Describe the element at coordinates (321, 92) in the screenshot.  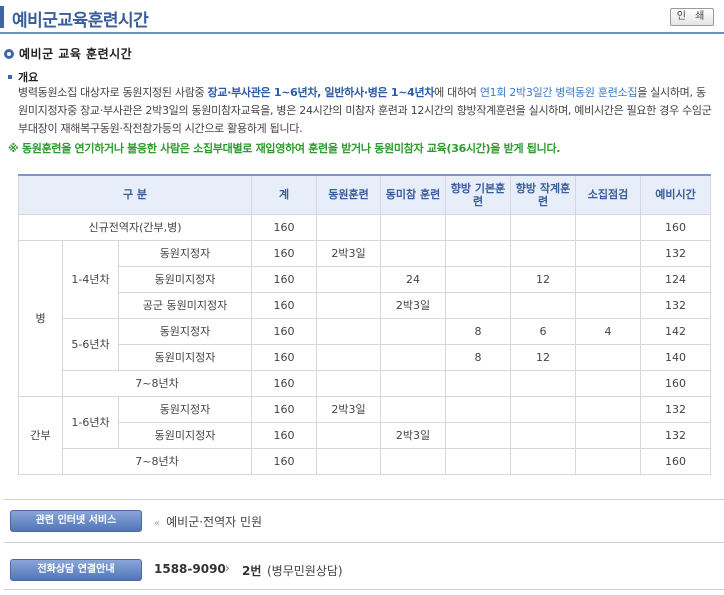
I see `overview-highlight-1: 장교·부사관은 1~6년차, 일반하사·병은 1~4년차` at that location.